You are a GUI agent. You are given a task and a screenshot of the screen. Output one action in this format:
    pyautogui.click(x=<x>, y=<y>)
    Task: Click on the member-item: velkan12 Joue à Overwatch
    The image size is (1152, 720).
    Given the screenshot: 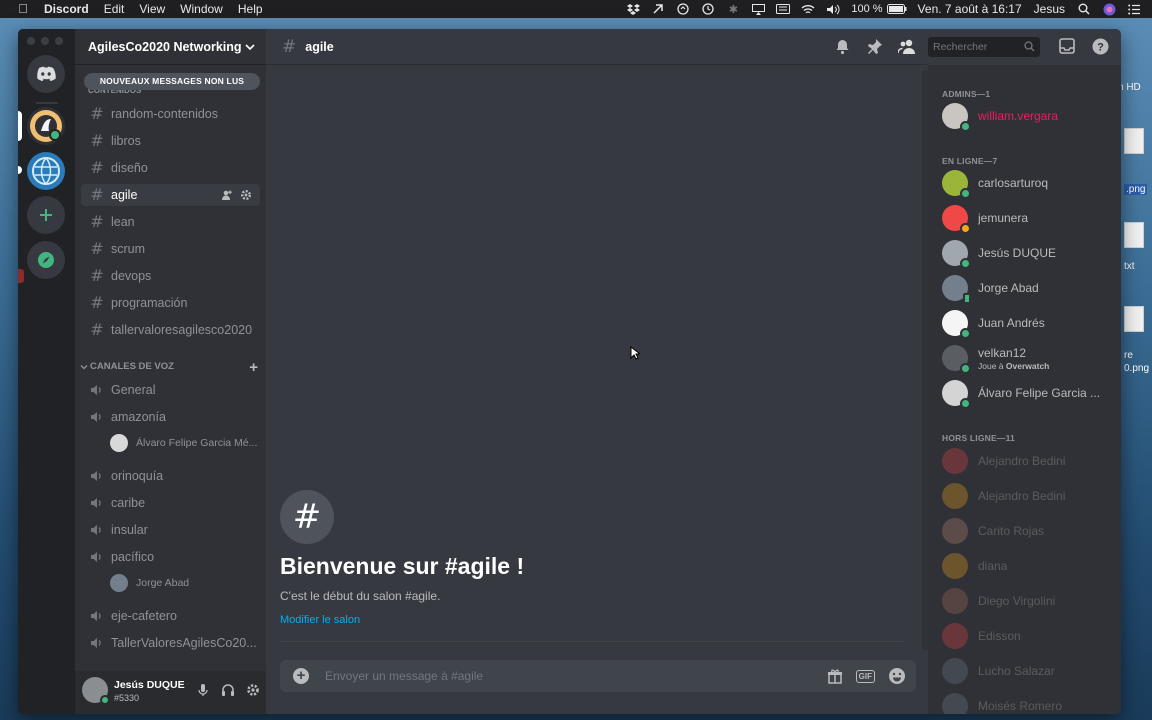 What is the action you would take?
    pyautogui.click(x=1030, y=358)
    